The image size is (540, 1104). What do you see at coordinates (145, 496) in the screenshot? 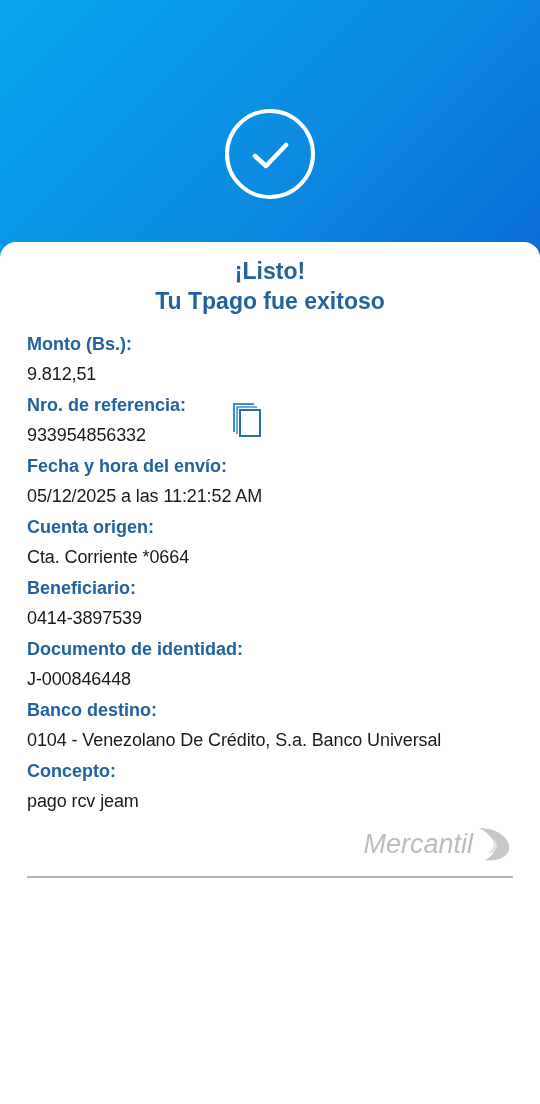
I see `field-value: 05/12/2025 a las 11:21:52 AM` at bounding box center [145, 496].